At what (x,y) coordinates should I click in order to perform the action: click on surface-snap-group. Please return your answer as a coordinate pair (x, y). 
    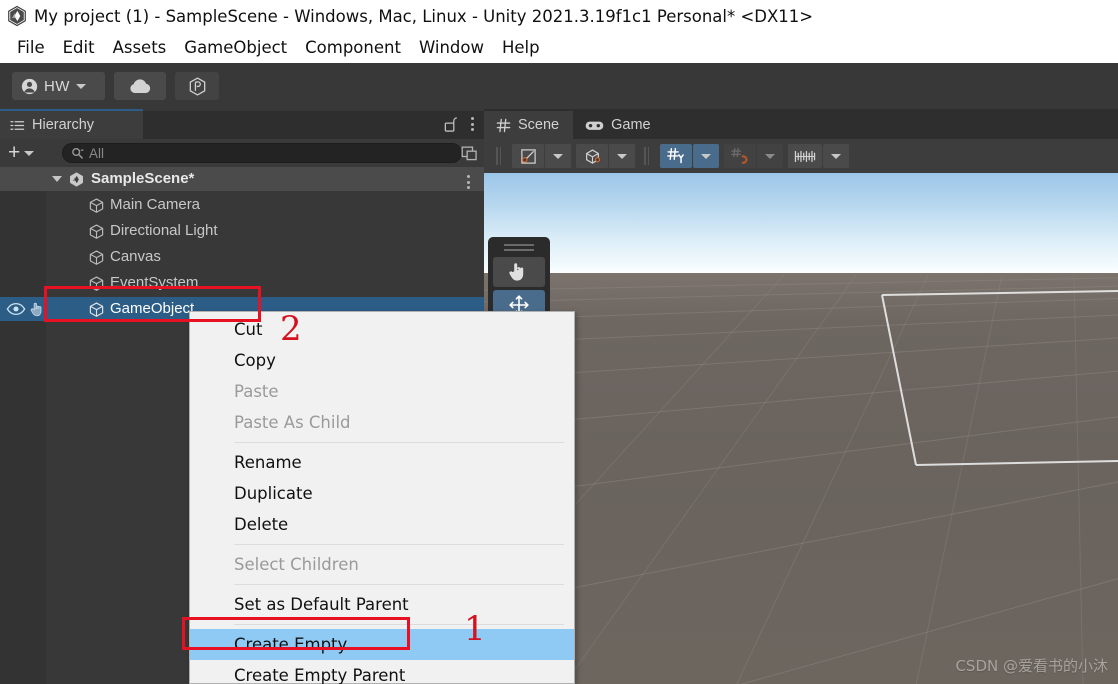
    Looking at the image, I should click on (753, 156).